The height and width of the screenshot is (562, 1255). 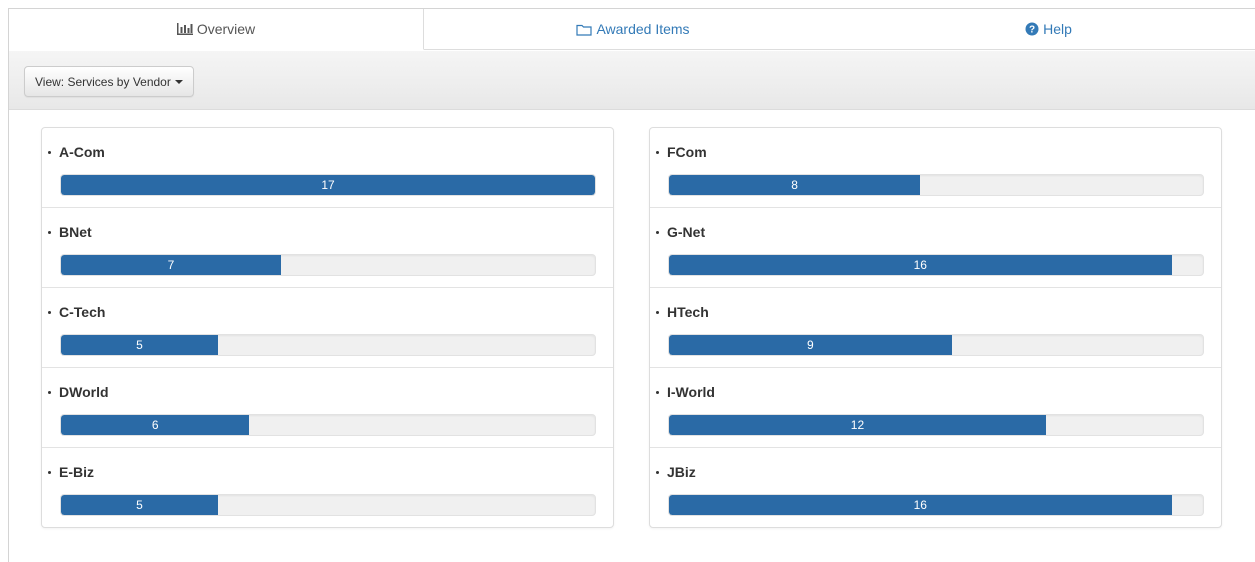 I want to click on tab-help-label: Help, so click(x=1057, y=29).